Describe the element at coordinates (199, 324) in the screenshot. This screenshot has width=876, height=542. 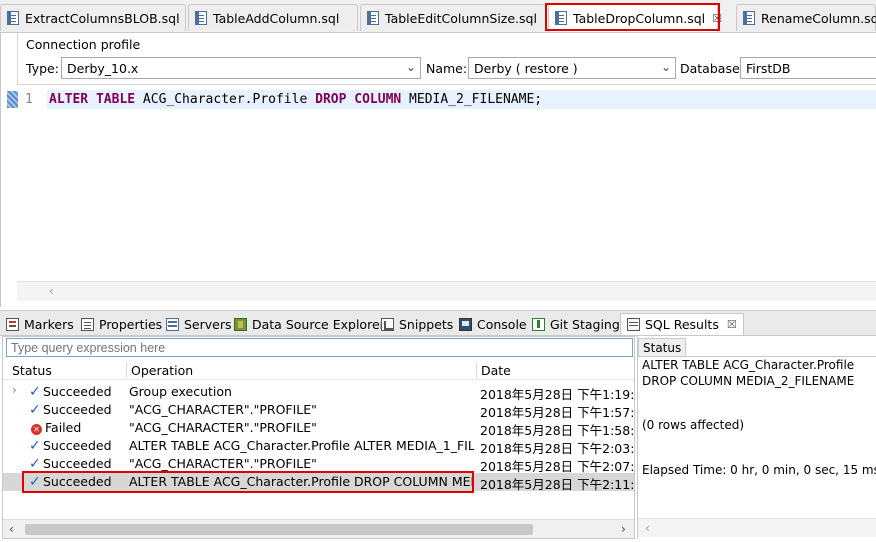
I see `tab-servers: Servers` at that location.